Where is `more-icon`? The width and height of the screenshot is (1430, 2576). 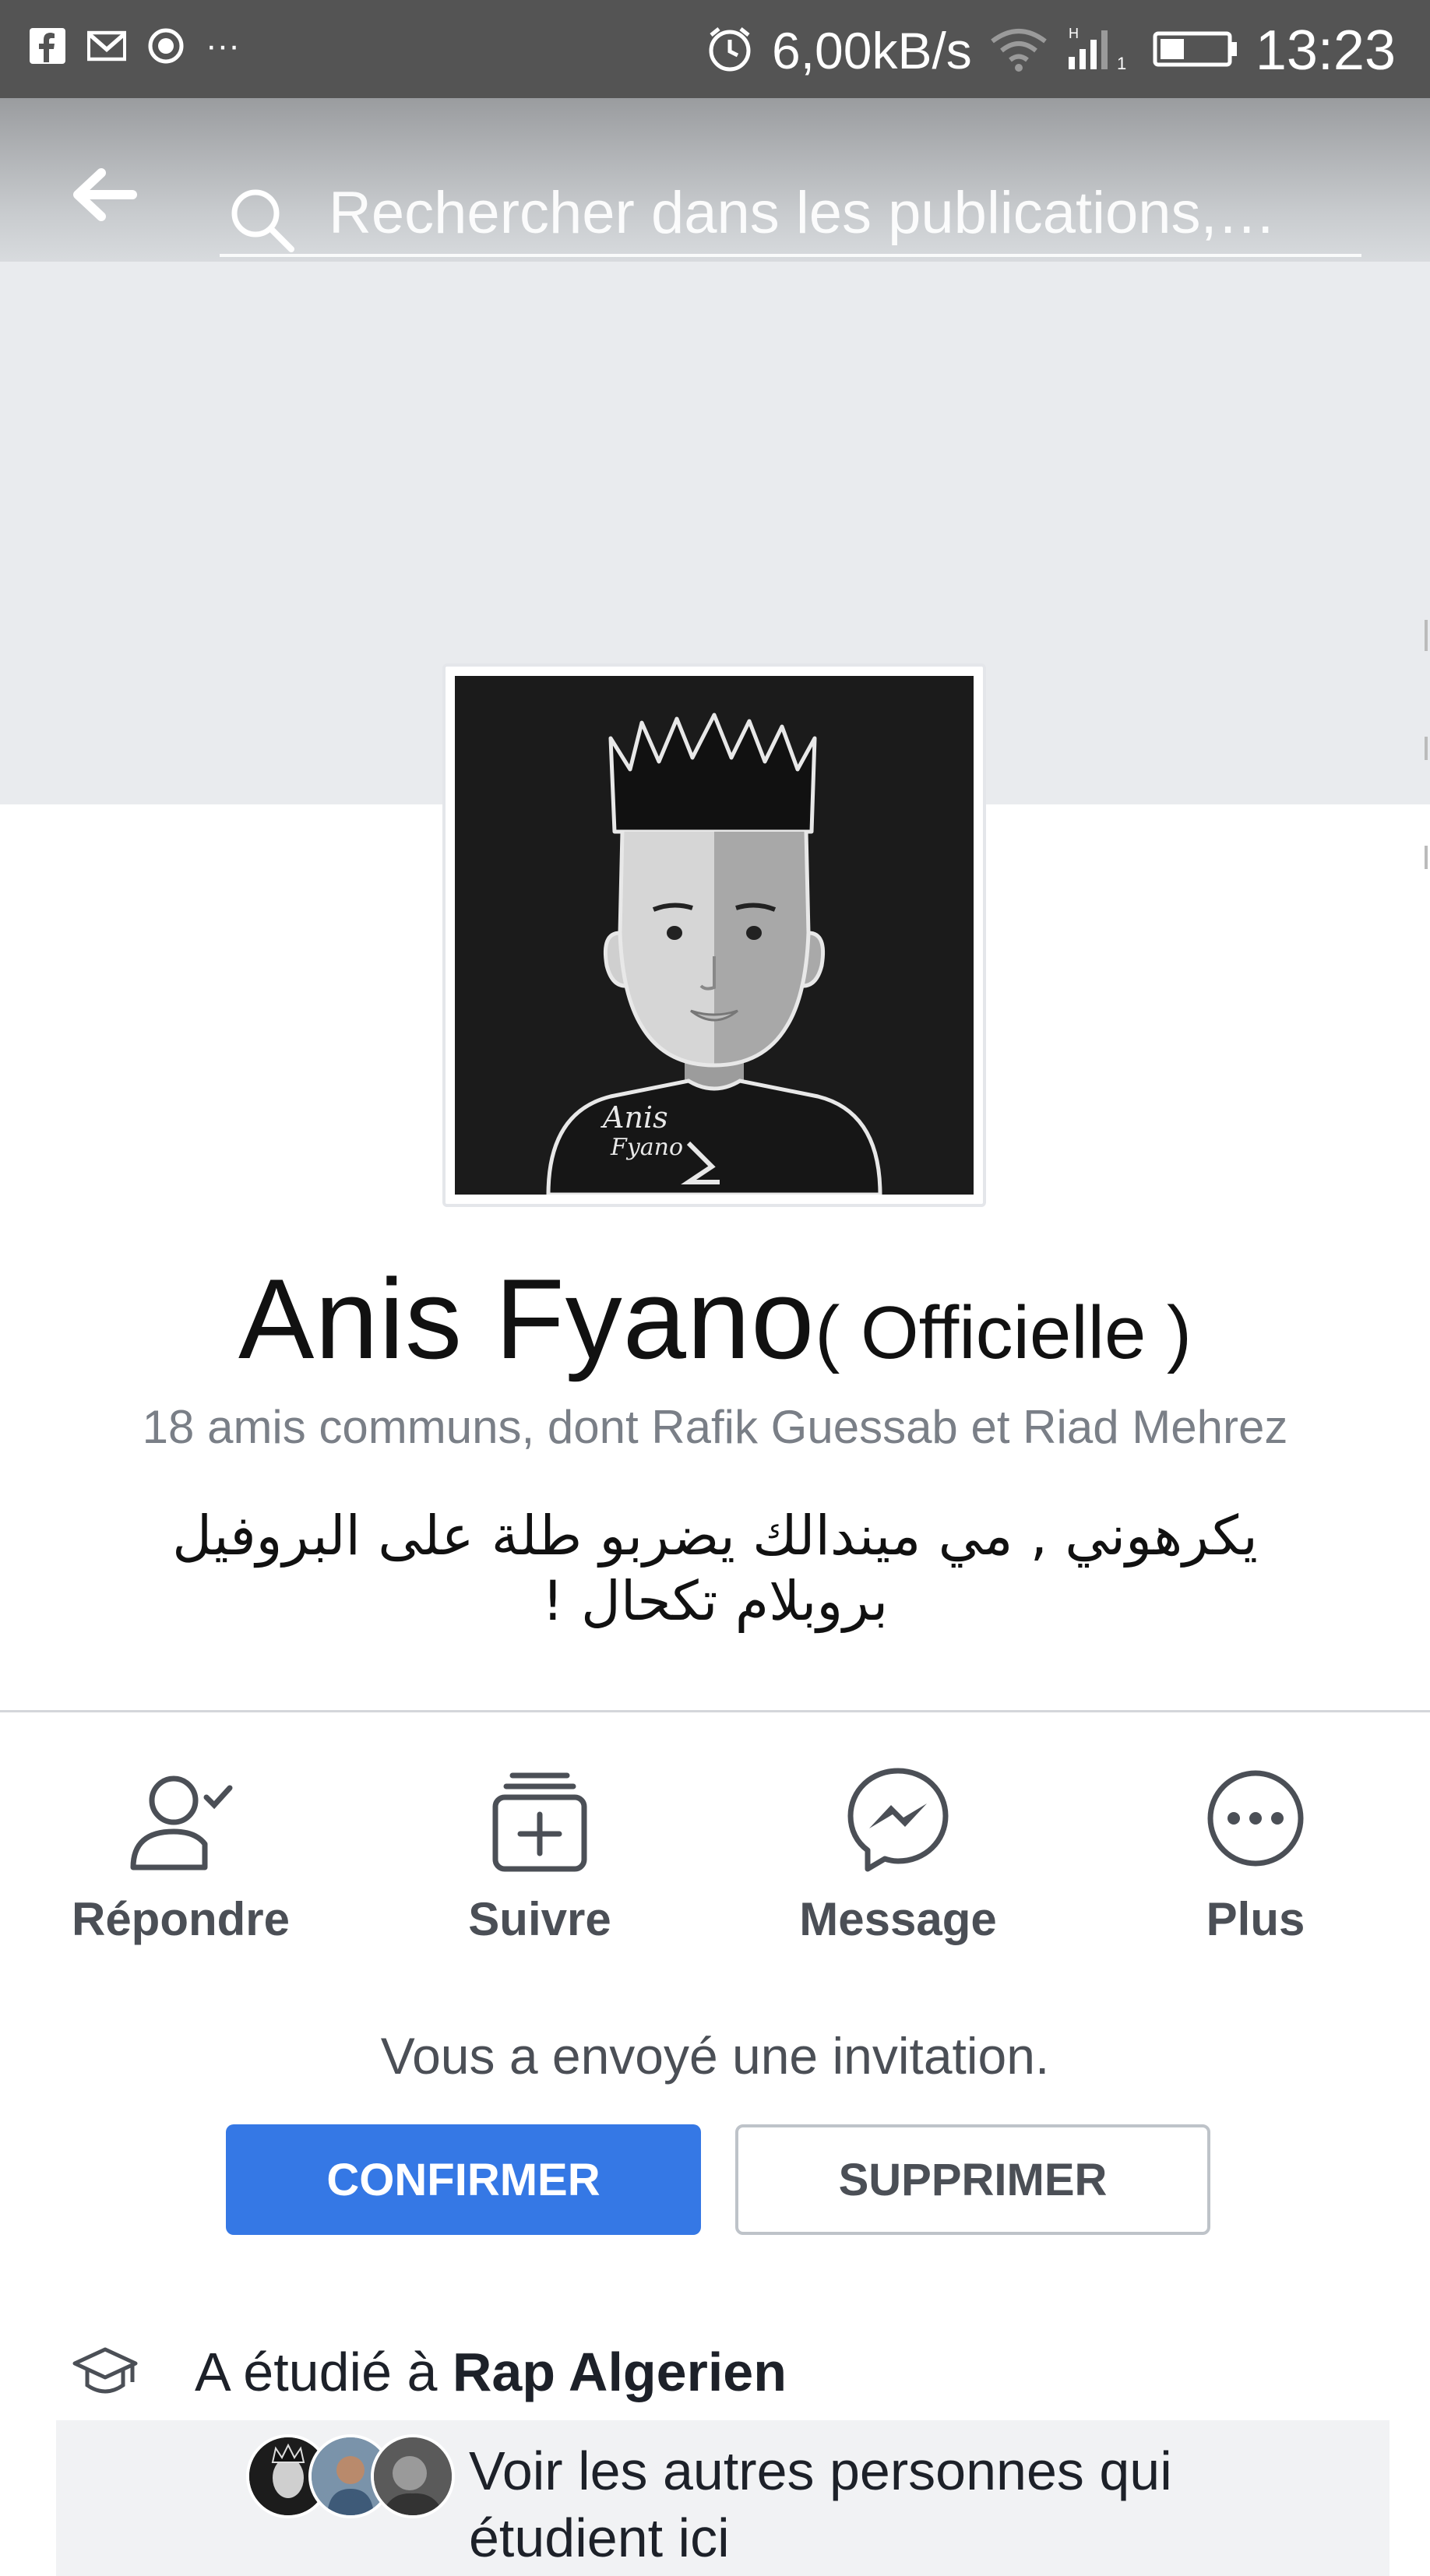 more-icon is located at coordinates (1255, 1818).